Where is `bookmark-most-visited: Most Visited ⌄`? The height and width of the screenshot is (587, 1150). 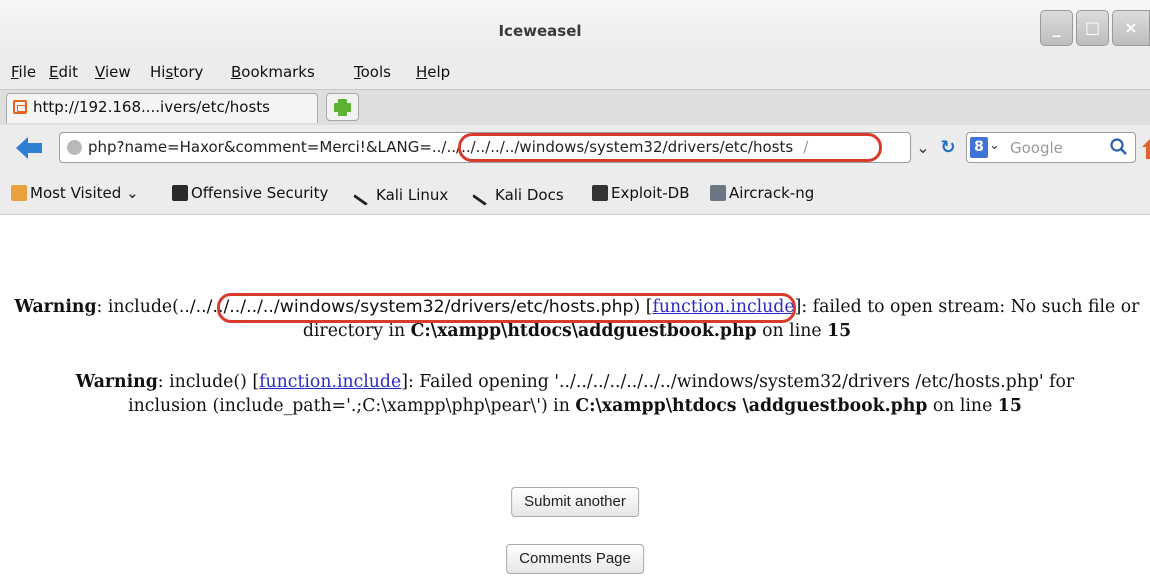 bookmark-most-visited: Most Visited ⌄ is located at coordinates (75, 193).